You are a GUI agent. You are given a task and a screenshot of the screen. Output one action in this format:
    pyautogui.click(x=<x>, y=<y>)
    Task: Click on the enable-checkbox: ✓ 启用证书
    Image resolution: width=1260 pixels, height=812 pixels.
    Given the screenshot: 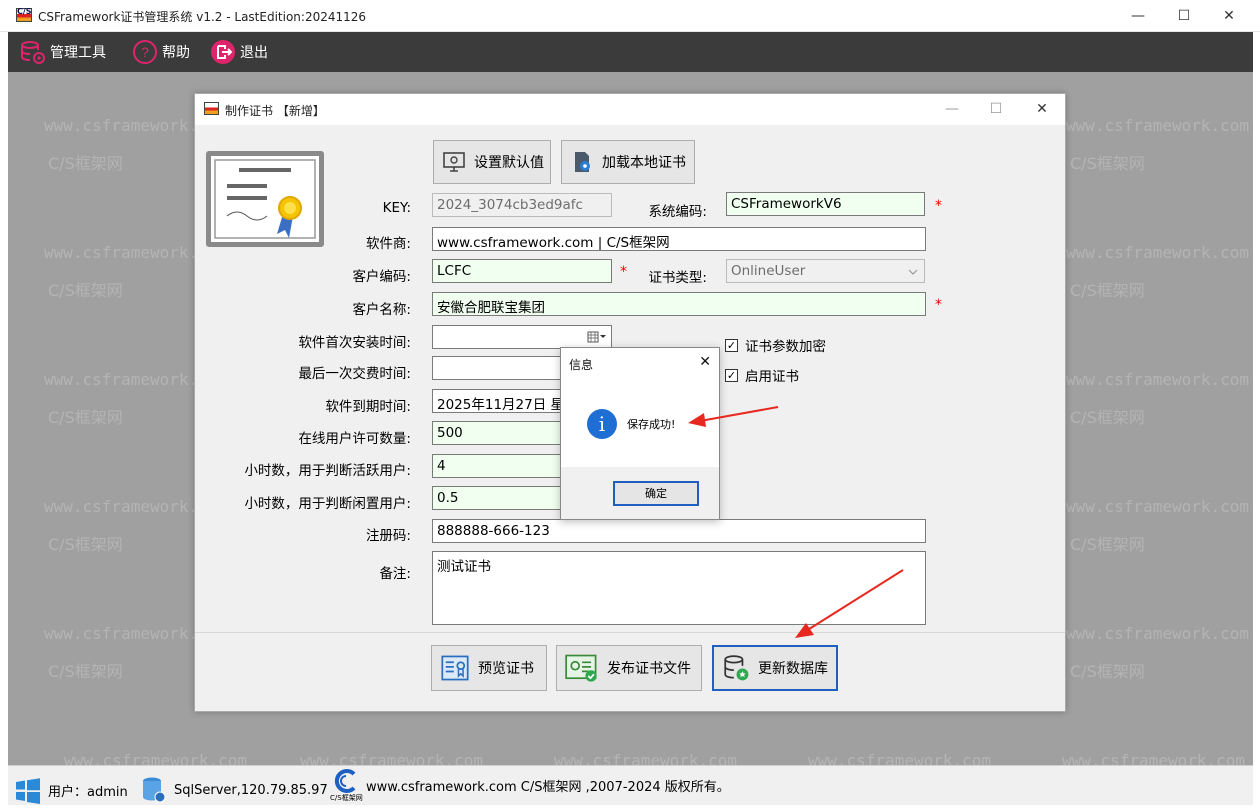 What is the action you would take?
    pyautogui.click(x=762, y=375)
    